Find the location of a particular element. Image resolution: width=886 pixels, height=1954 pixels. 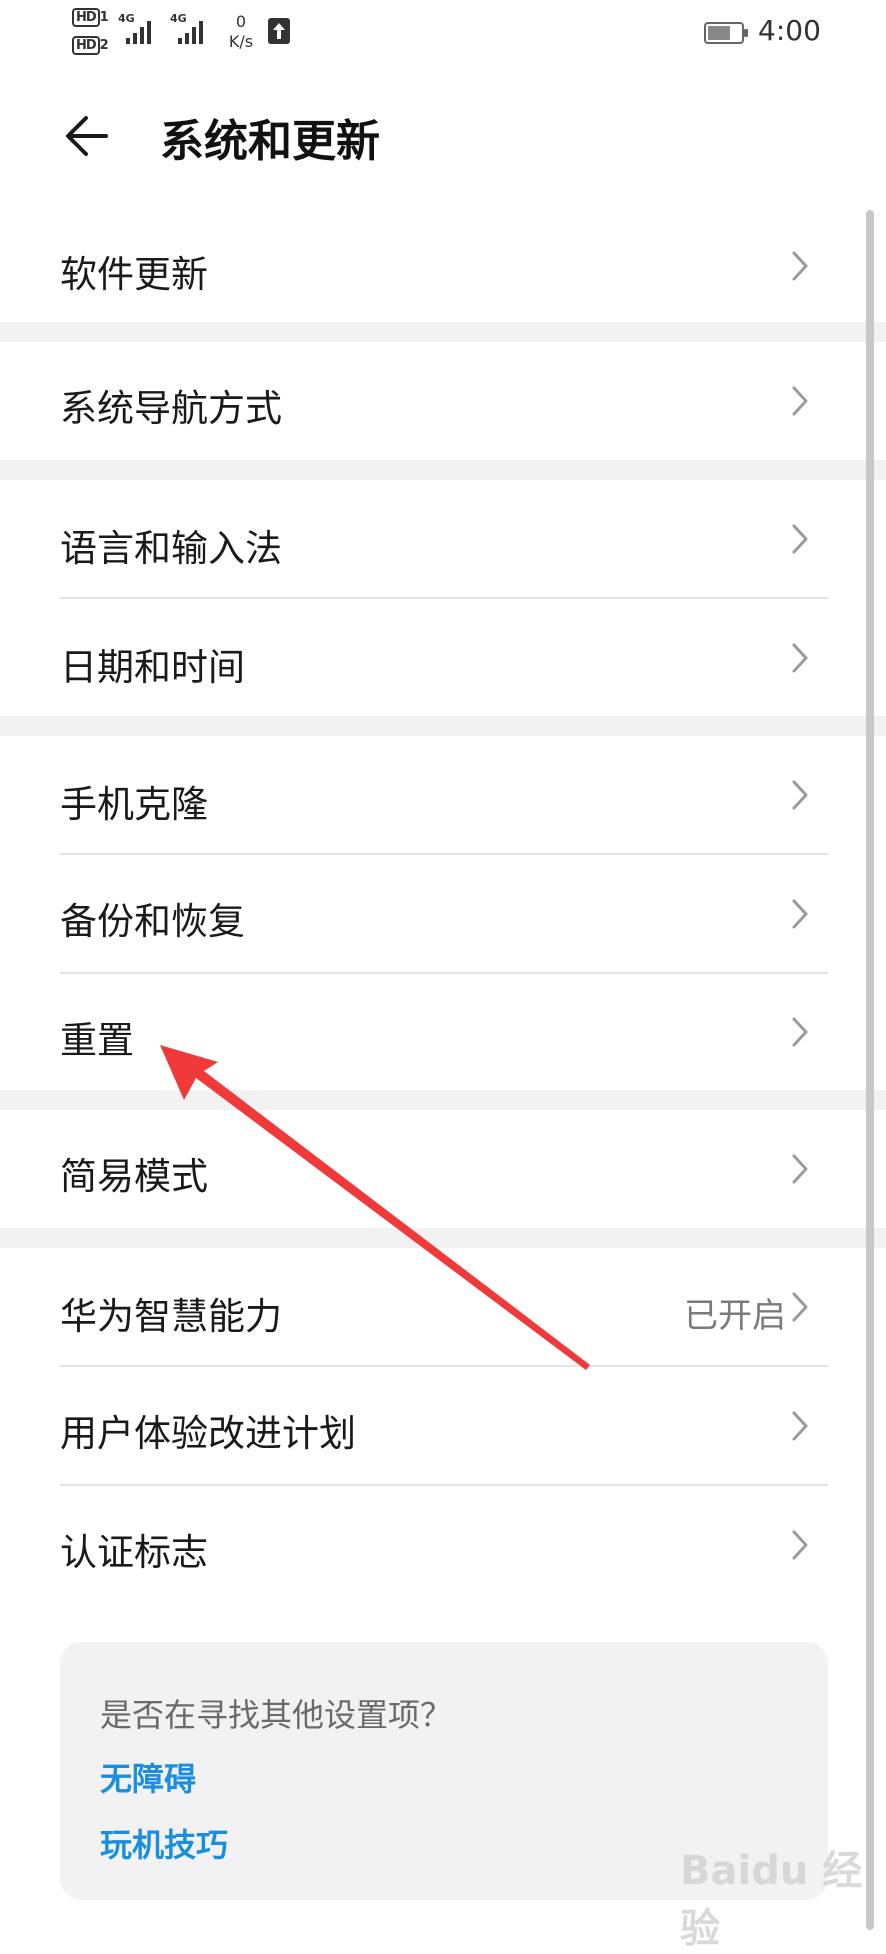

battery-icon is located at coordinates (726, 33).